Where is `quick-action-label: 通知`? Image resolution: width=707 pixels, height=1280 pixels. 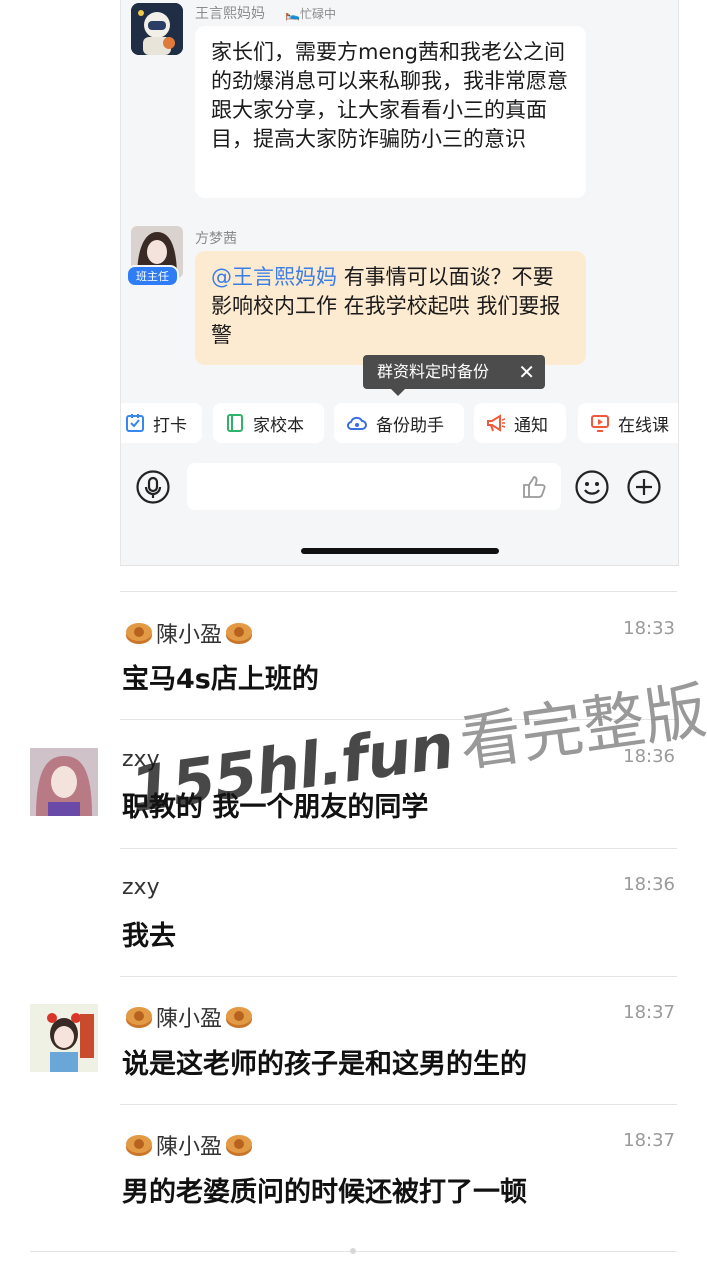
quick-action-label: 通知 is located at coordinates (531, 425).